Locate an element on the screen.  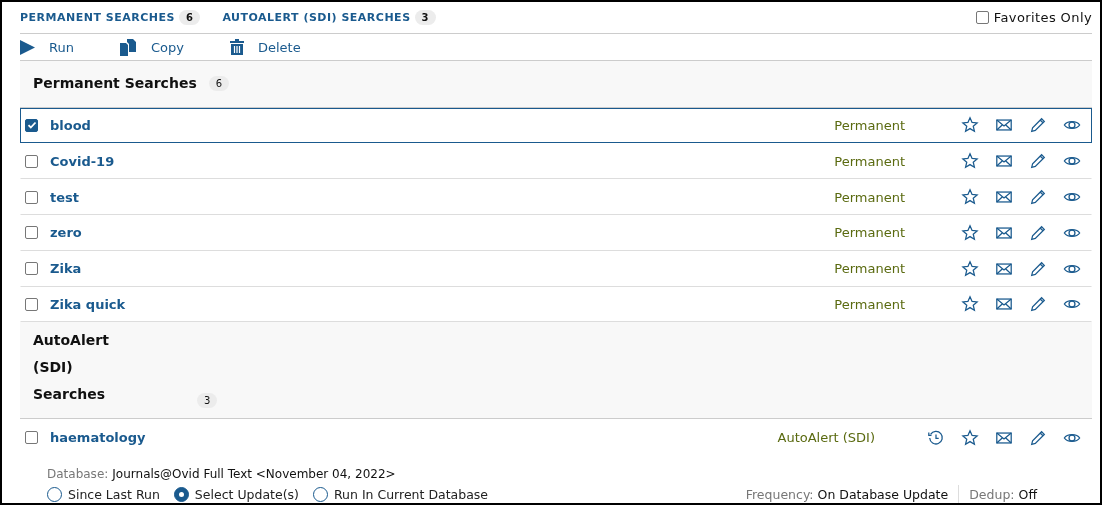
section-title: Permanent Searches is located at coordinates (115, 84).